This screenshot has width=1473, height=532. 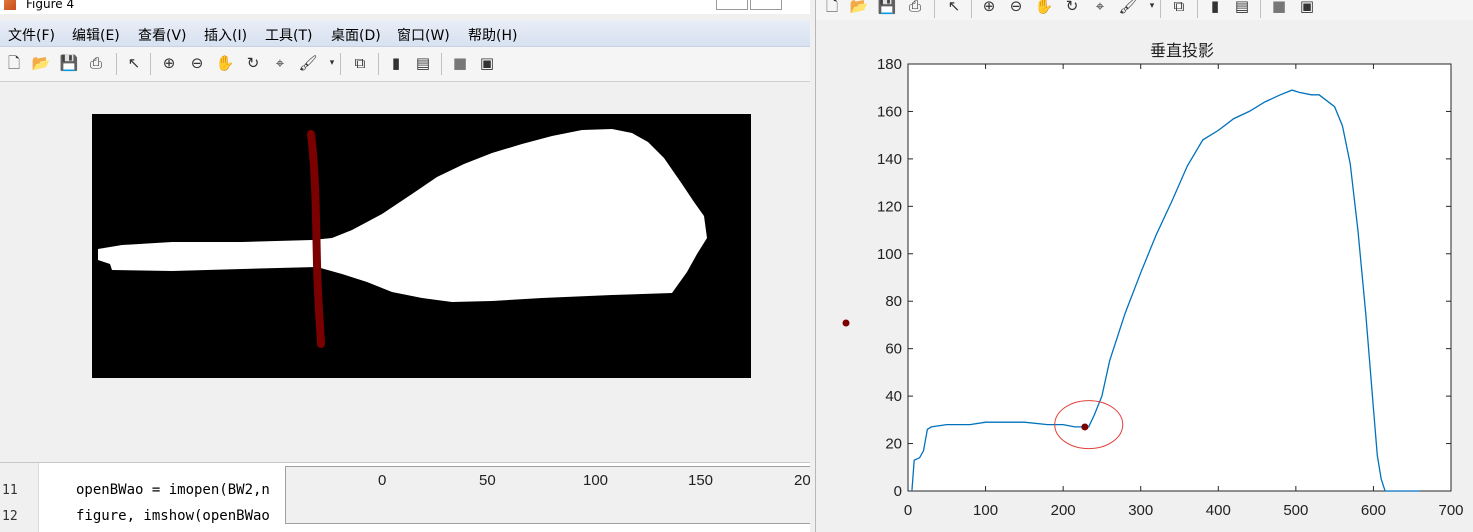 What do you see at coordinates (889, 254) in the screenshot?
I see `y-tick-label: 100` at bounding box center [889, 254].